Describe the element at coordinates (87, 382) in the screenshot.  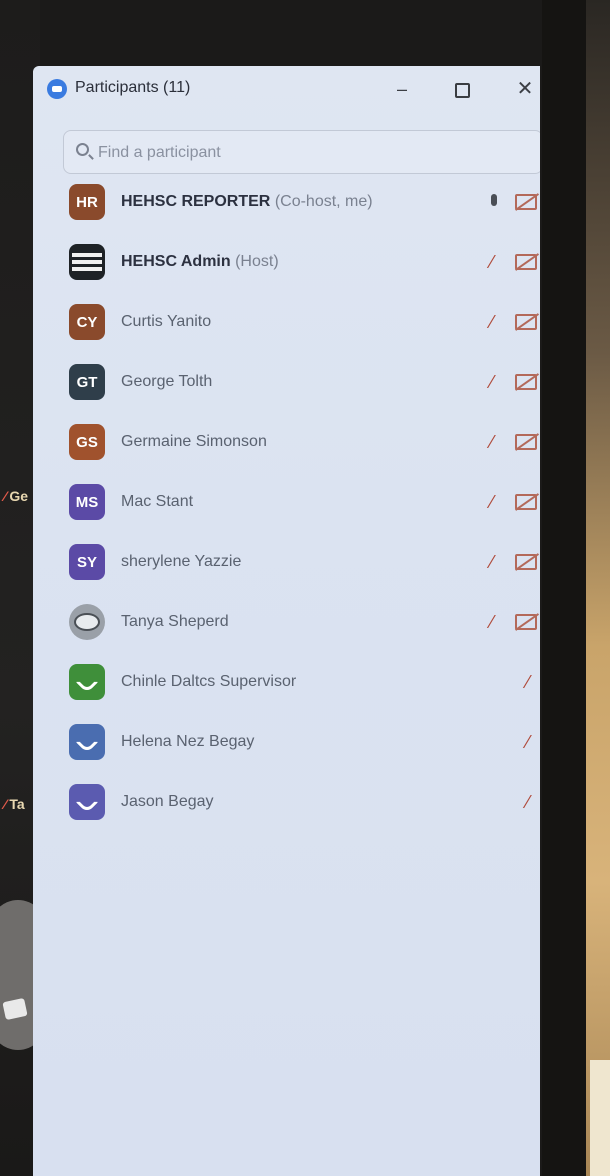
I see `avatar: GT` at that location.